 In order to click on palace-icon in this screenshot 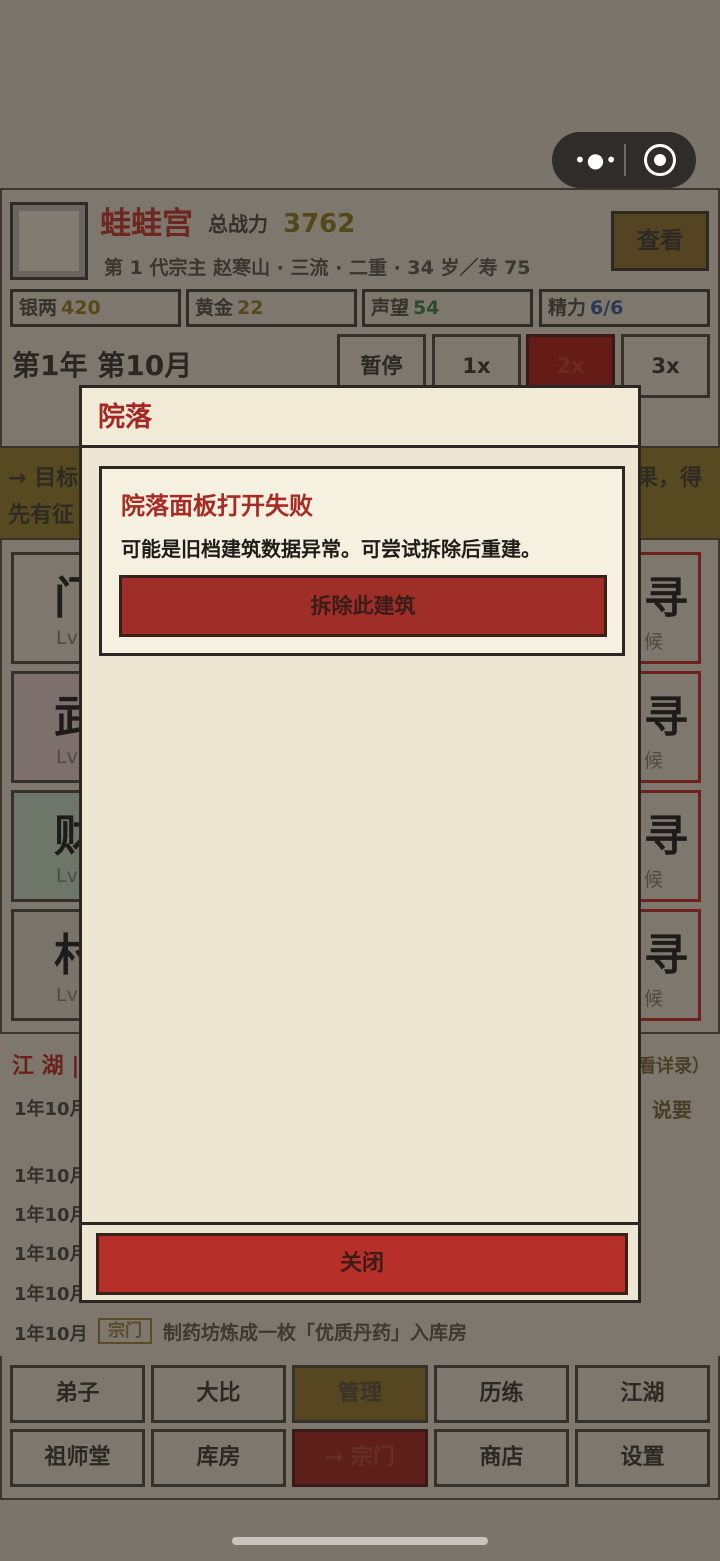, I will do `click(49, 241)`.